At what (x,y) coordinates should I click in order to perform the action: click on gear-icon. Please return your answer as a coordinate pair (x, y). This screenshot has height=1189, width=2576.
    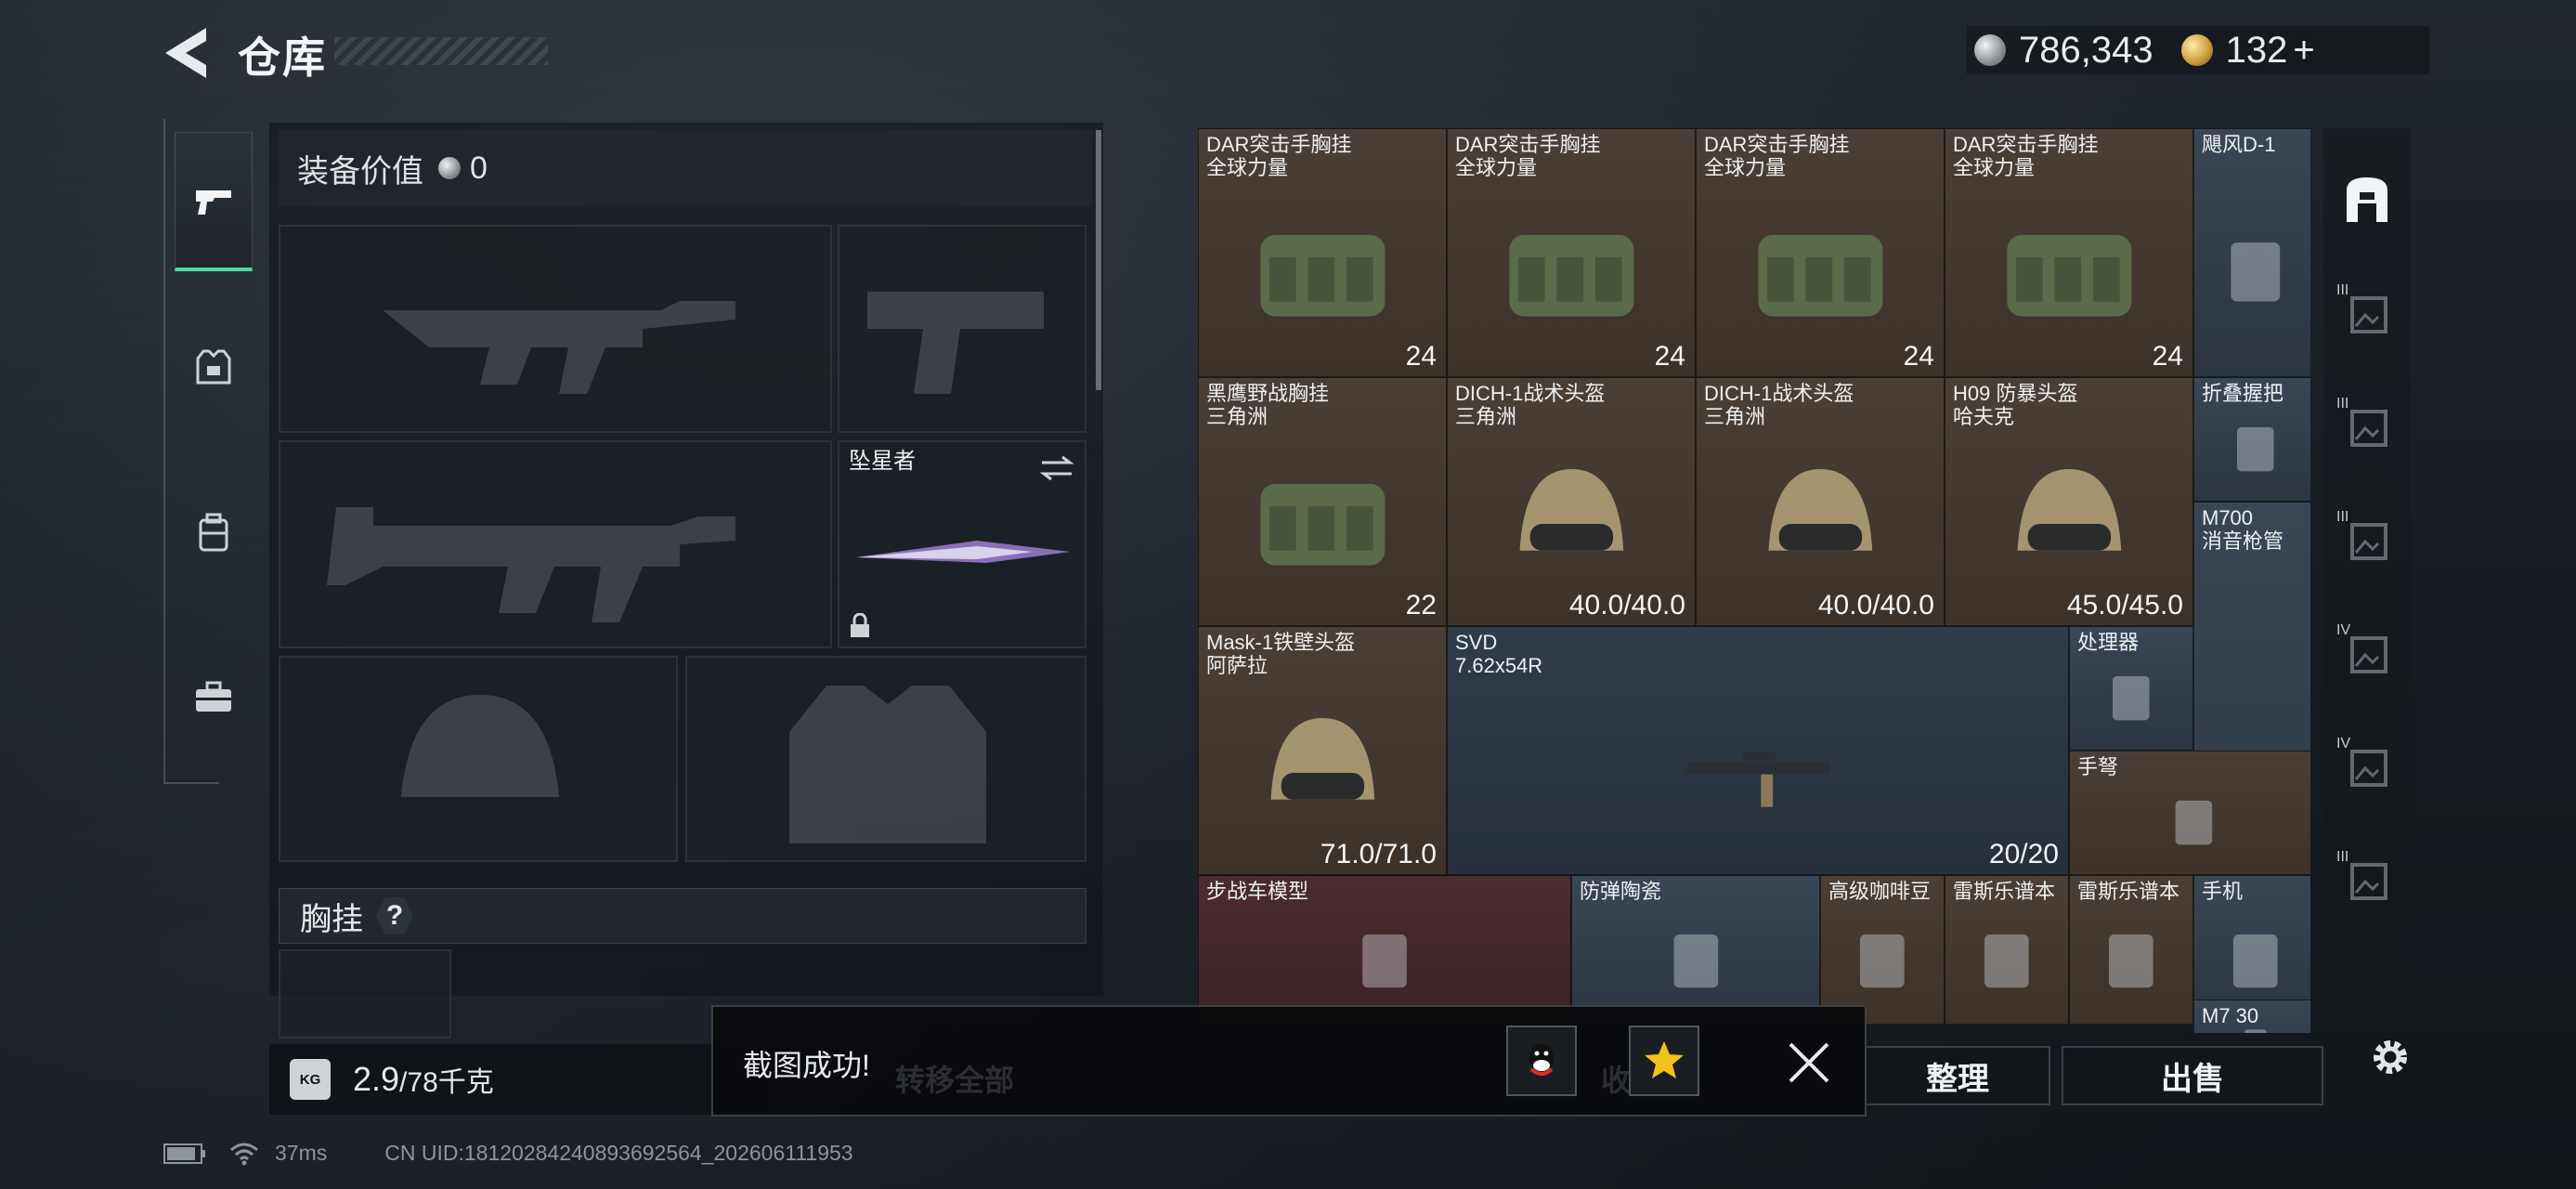
    Looking at the image, I should click on (2390, 1057).